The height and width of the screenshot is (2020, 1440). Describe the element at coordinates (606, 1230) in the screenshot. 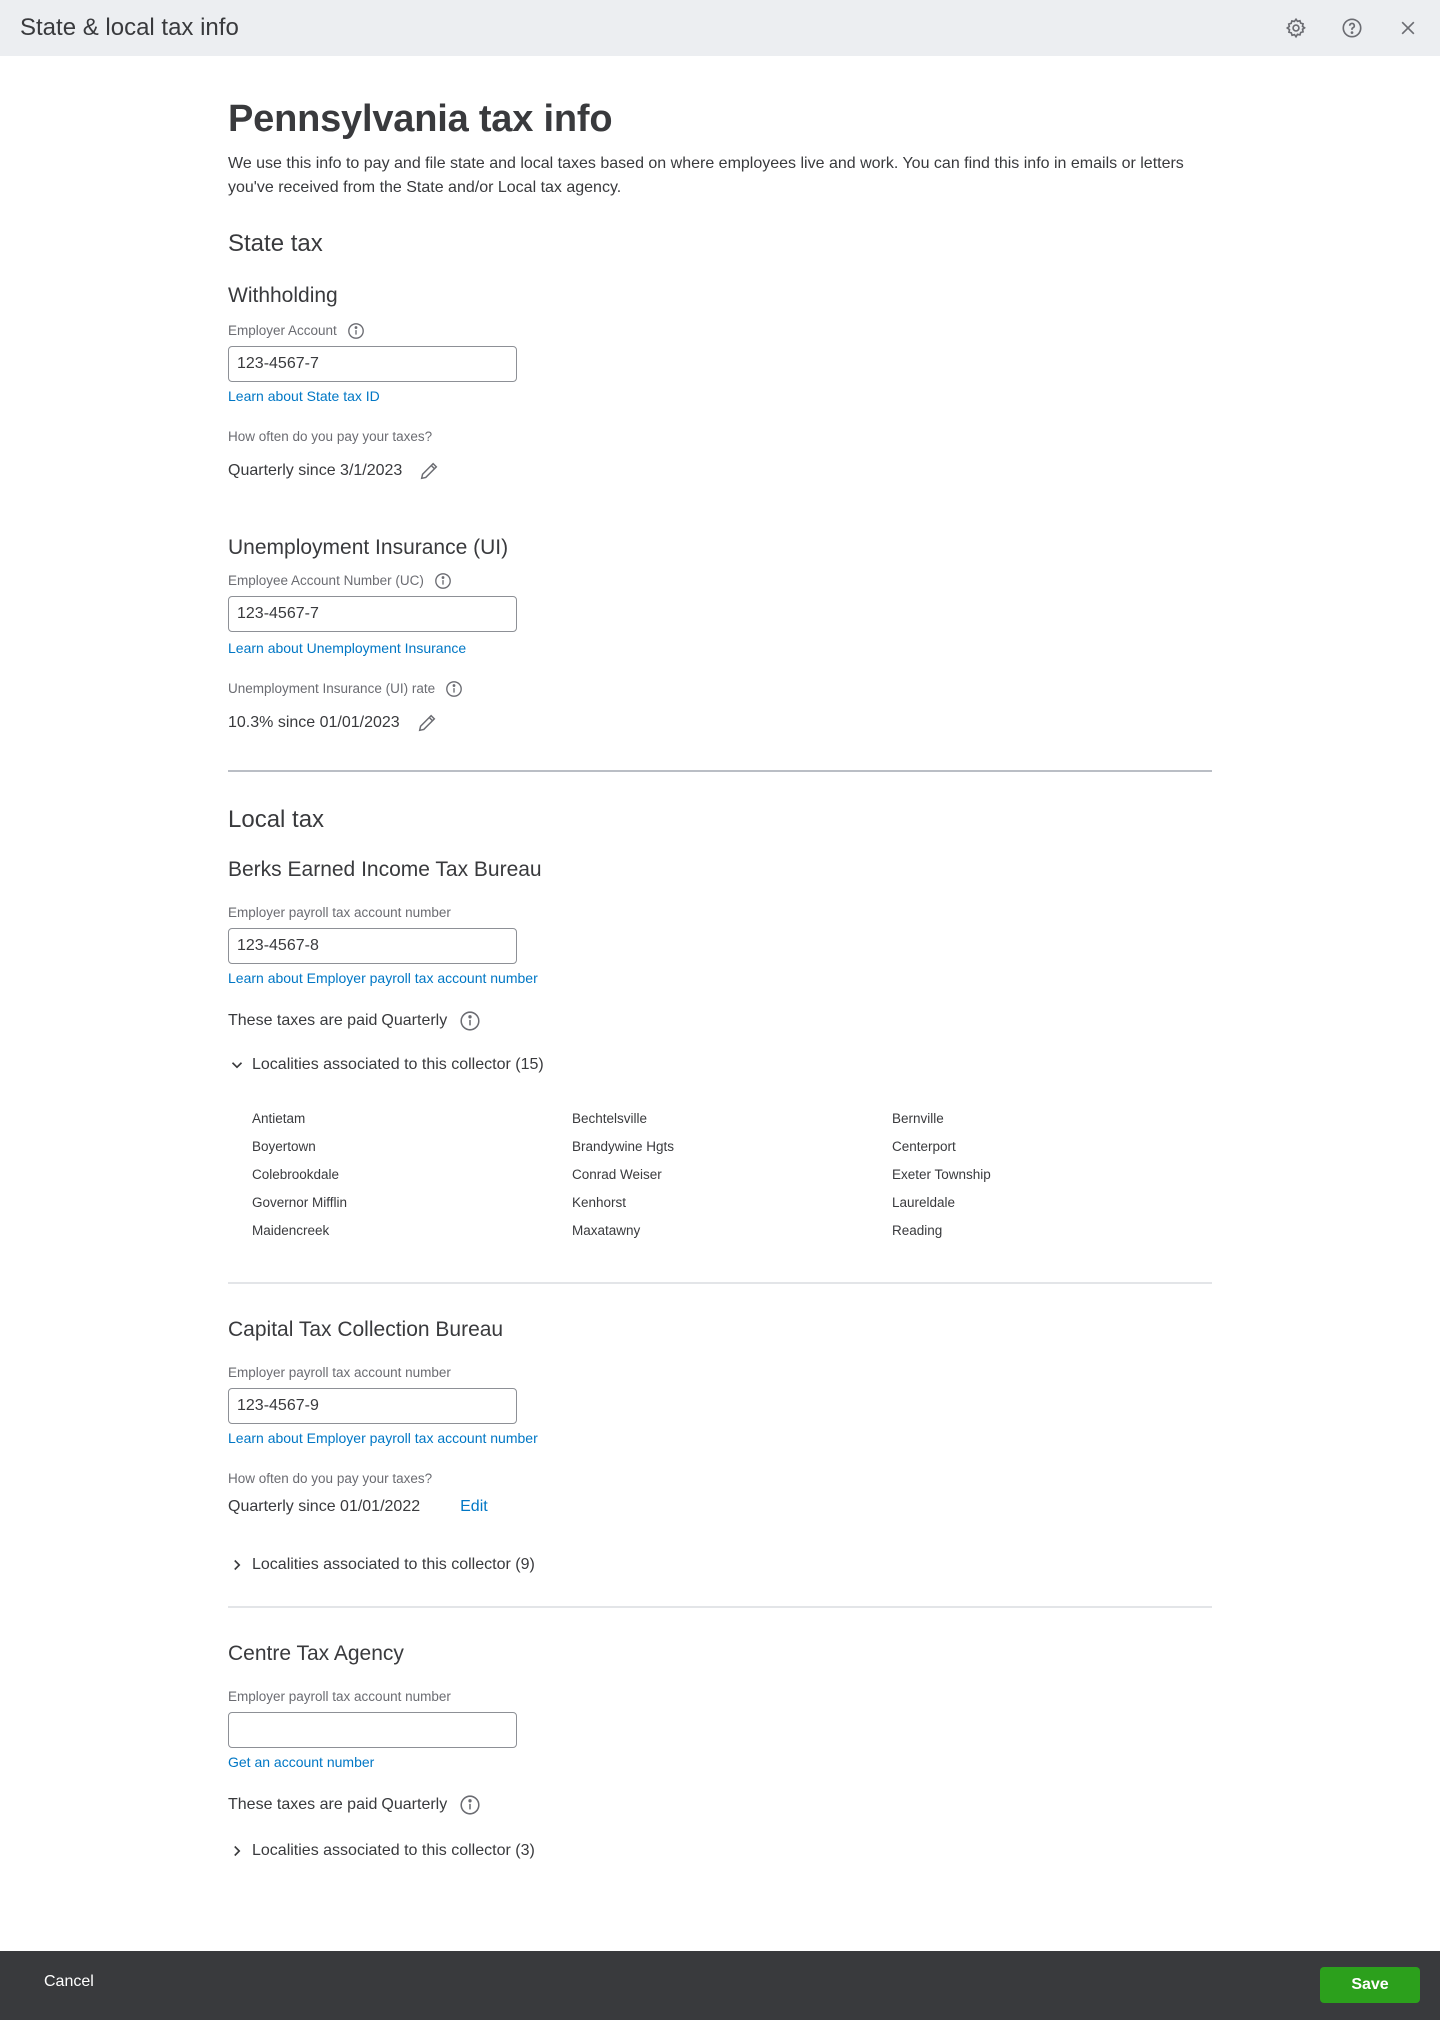

I see `locality-item: Maxatawny` at that location.